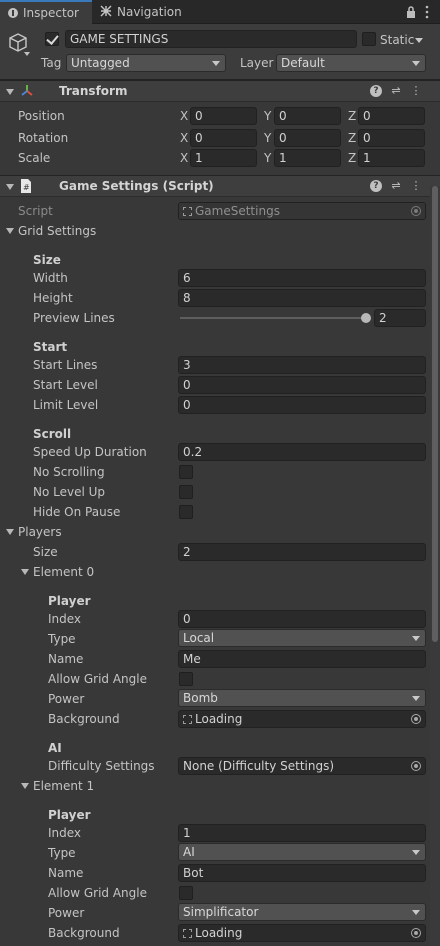  Describe the element at coordinates (267, 158) in the screenshot. I see `scale-y-axis: Y` at that location.